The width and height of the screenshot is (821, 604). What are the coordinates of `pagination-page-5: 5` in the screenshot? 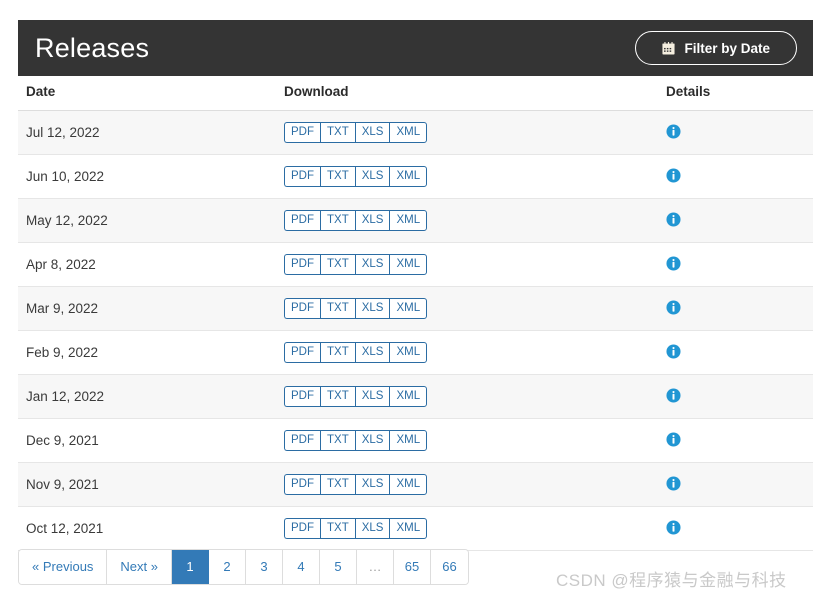 It's located at (338, 567).